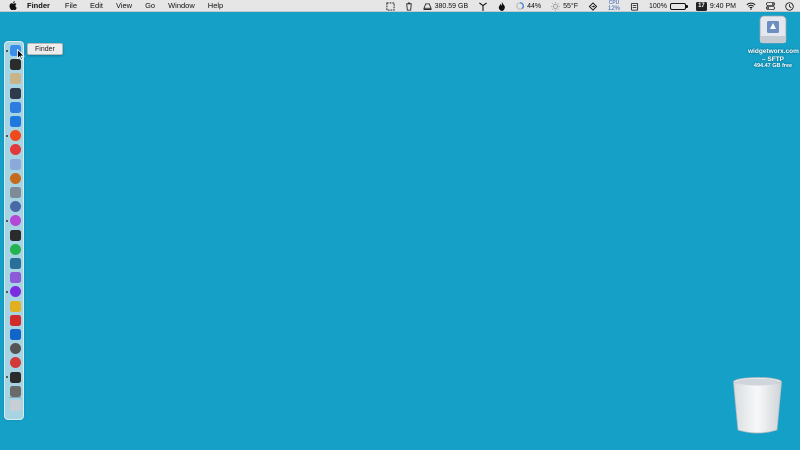  What do you see at coordinates (150, 6) in the screenshot?
I see `menu-go: Go` at bounding box center [150, 6].